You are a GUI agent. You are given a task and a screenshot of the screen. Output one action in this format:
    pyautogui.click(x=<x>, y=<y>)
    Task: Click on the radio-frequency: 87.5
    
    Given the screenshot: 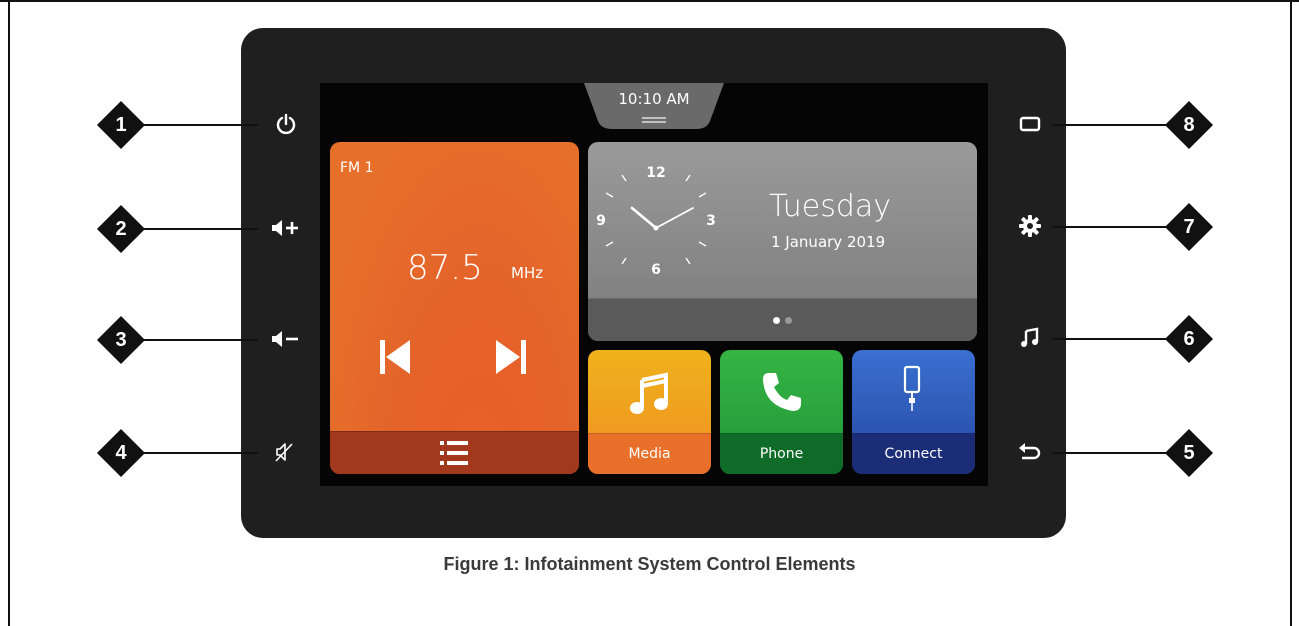 What is the action you would take?
    pyautogui.click(x=445, y=268)
    